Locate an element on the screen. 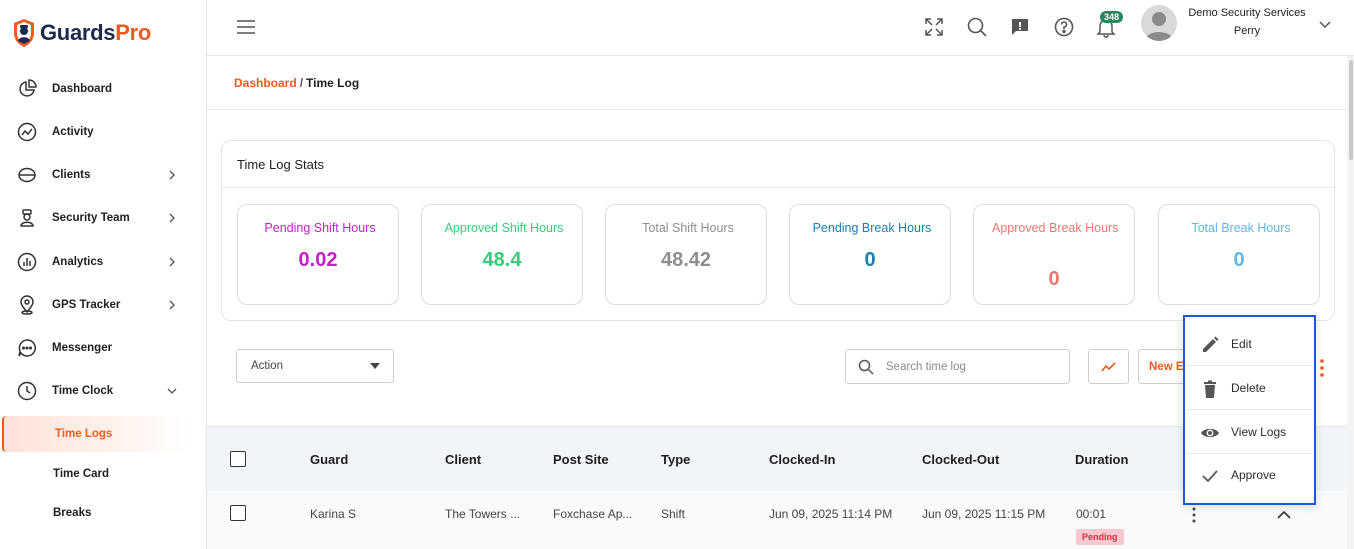 This screenshot has height=549, width=1354. user-name: Demo Security Services is located at coordinates (1247, 13).